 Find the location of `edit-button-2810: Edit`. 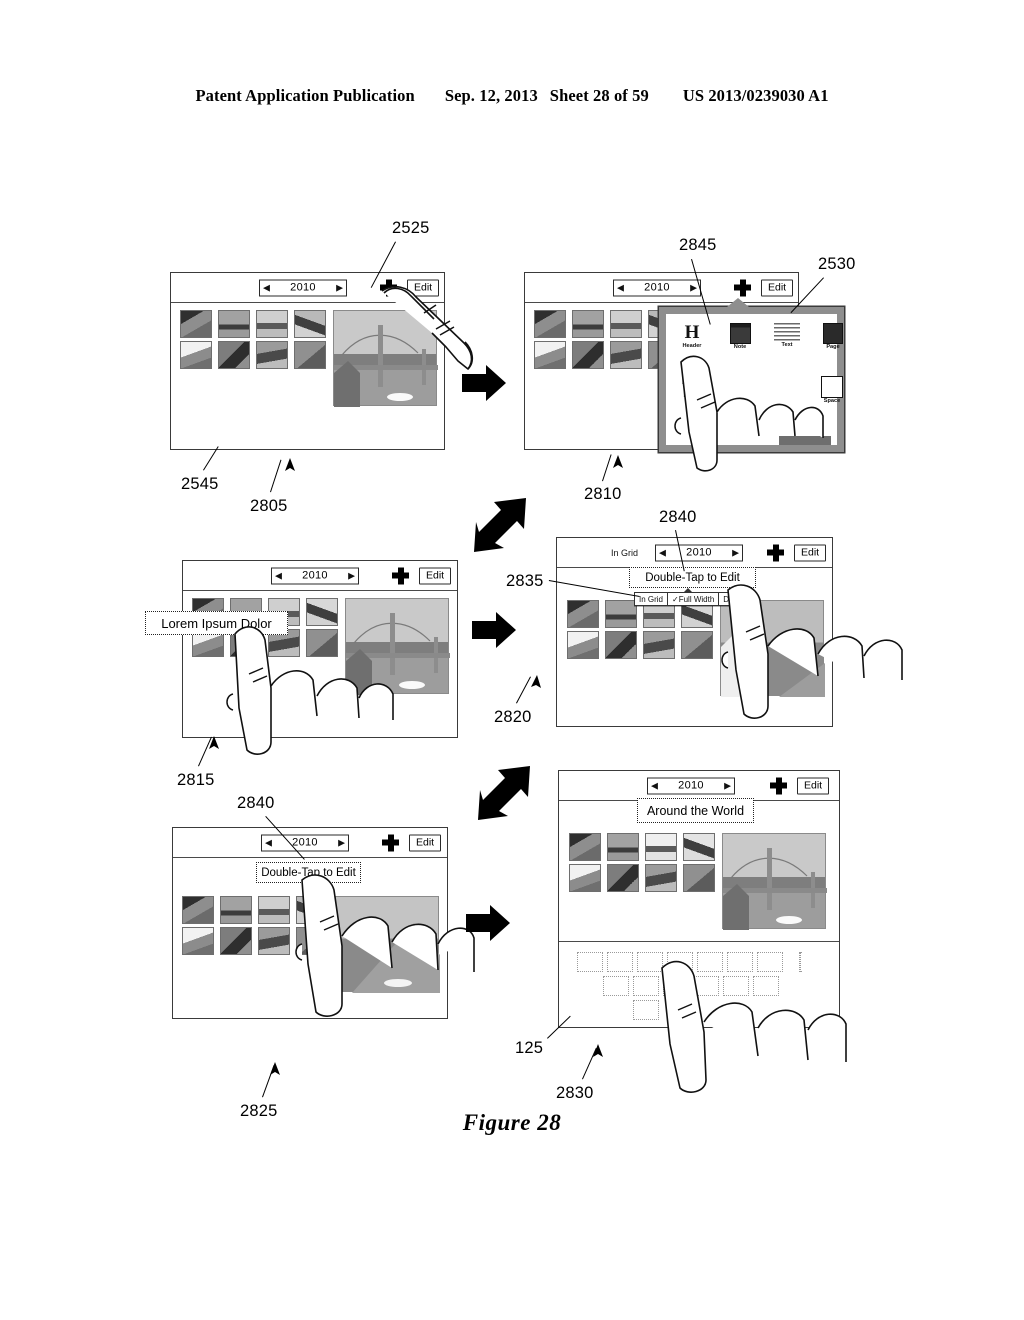

edit-button-2810: Edit is located at coordinates (777, 287).